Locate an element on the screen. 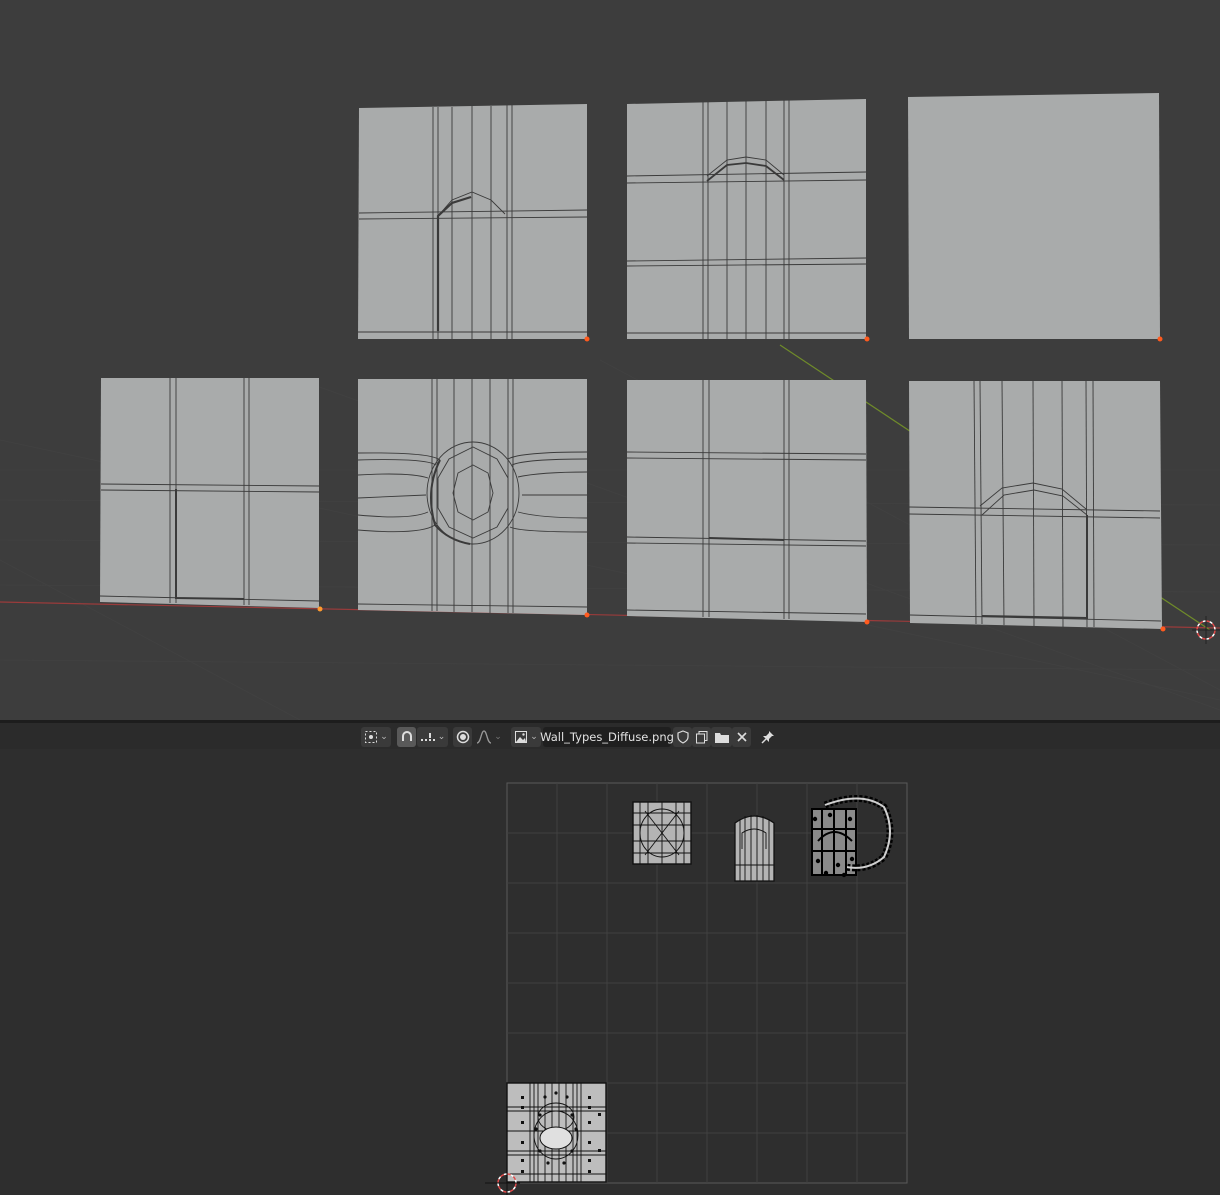 The image size is (1220, 1195). unlink-image-button is located at coordinates (741, 737).